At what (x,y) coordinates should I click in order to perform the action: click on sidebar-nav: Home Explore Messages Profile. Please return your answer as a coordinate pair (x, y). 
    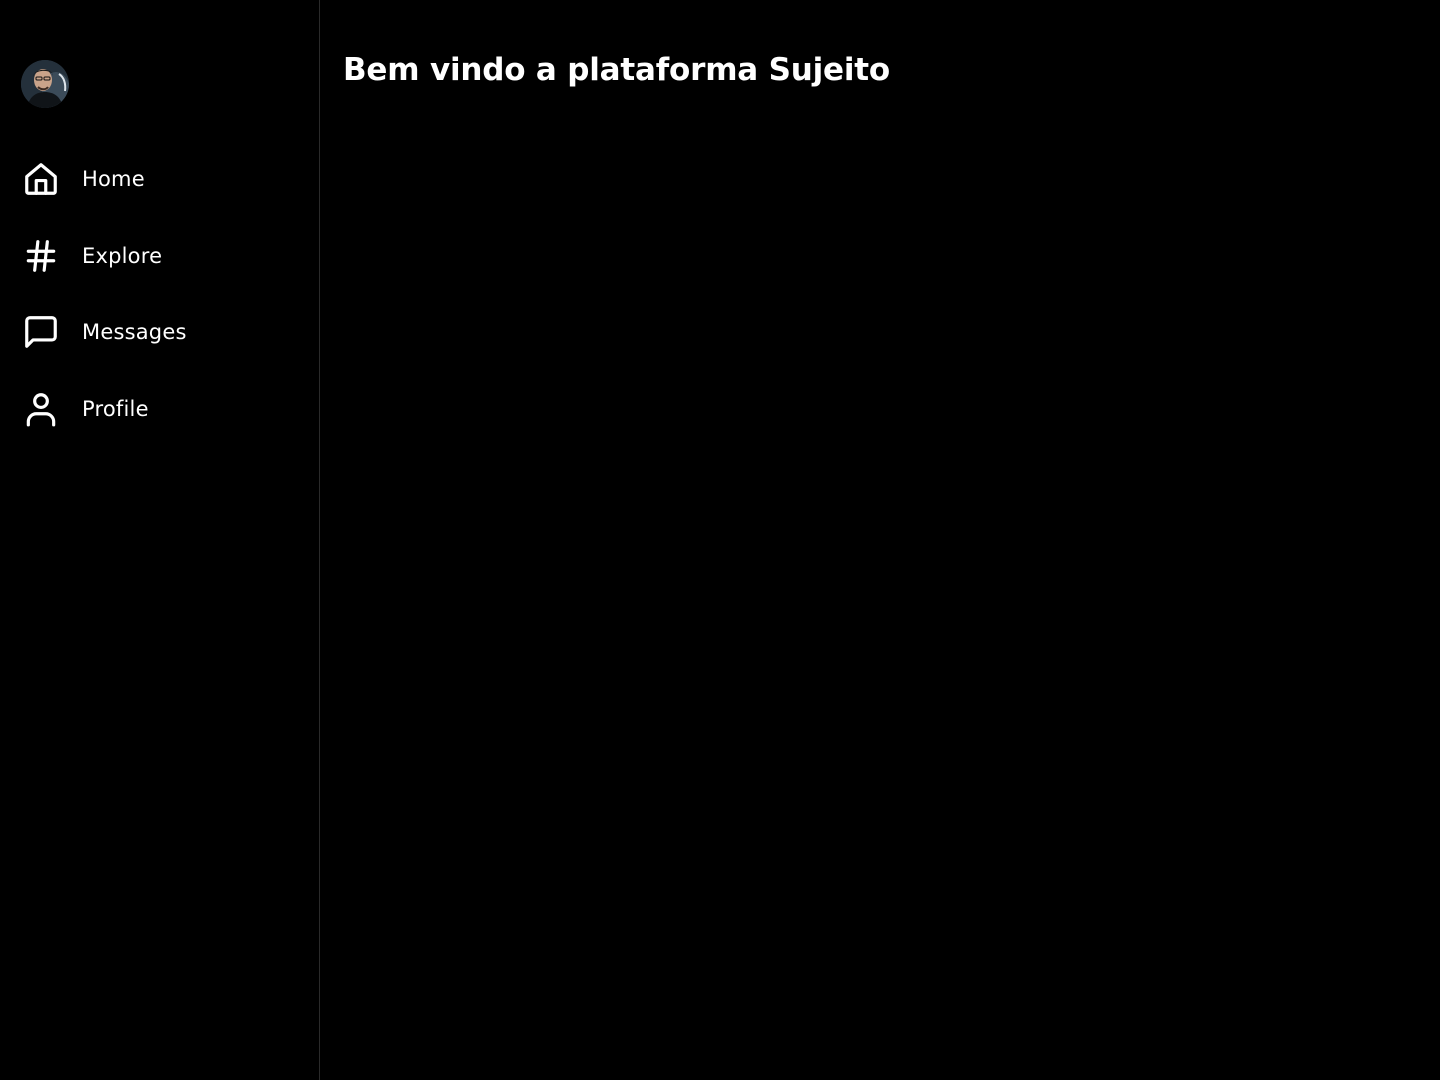
    Looking at the image, I should click on (104, 308).